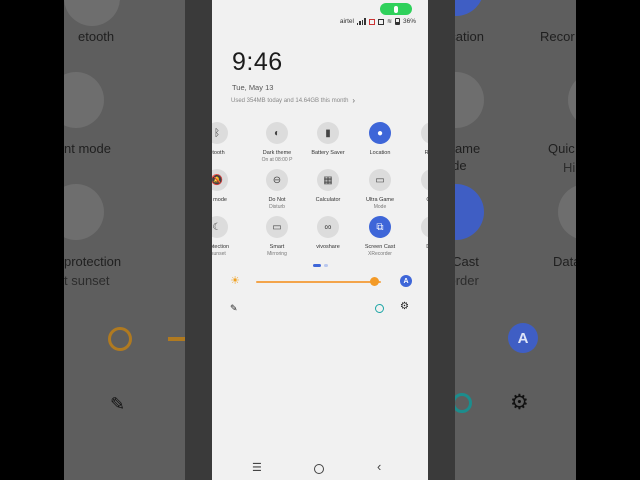 This screenshot has height=480, width=640. What do you see at coordinates (389, 22) in the screenshot?
I see `wifi-icon: ≋` at bounding box center [389, 22].